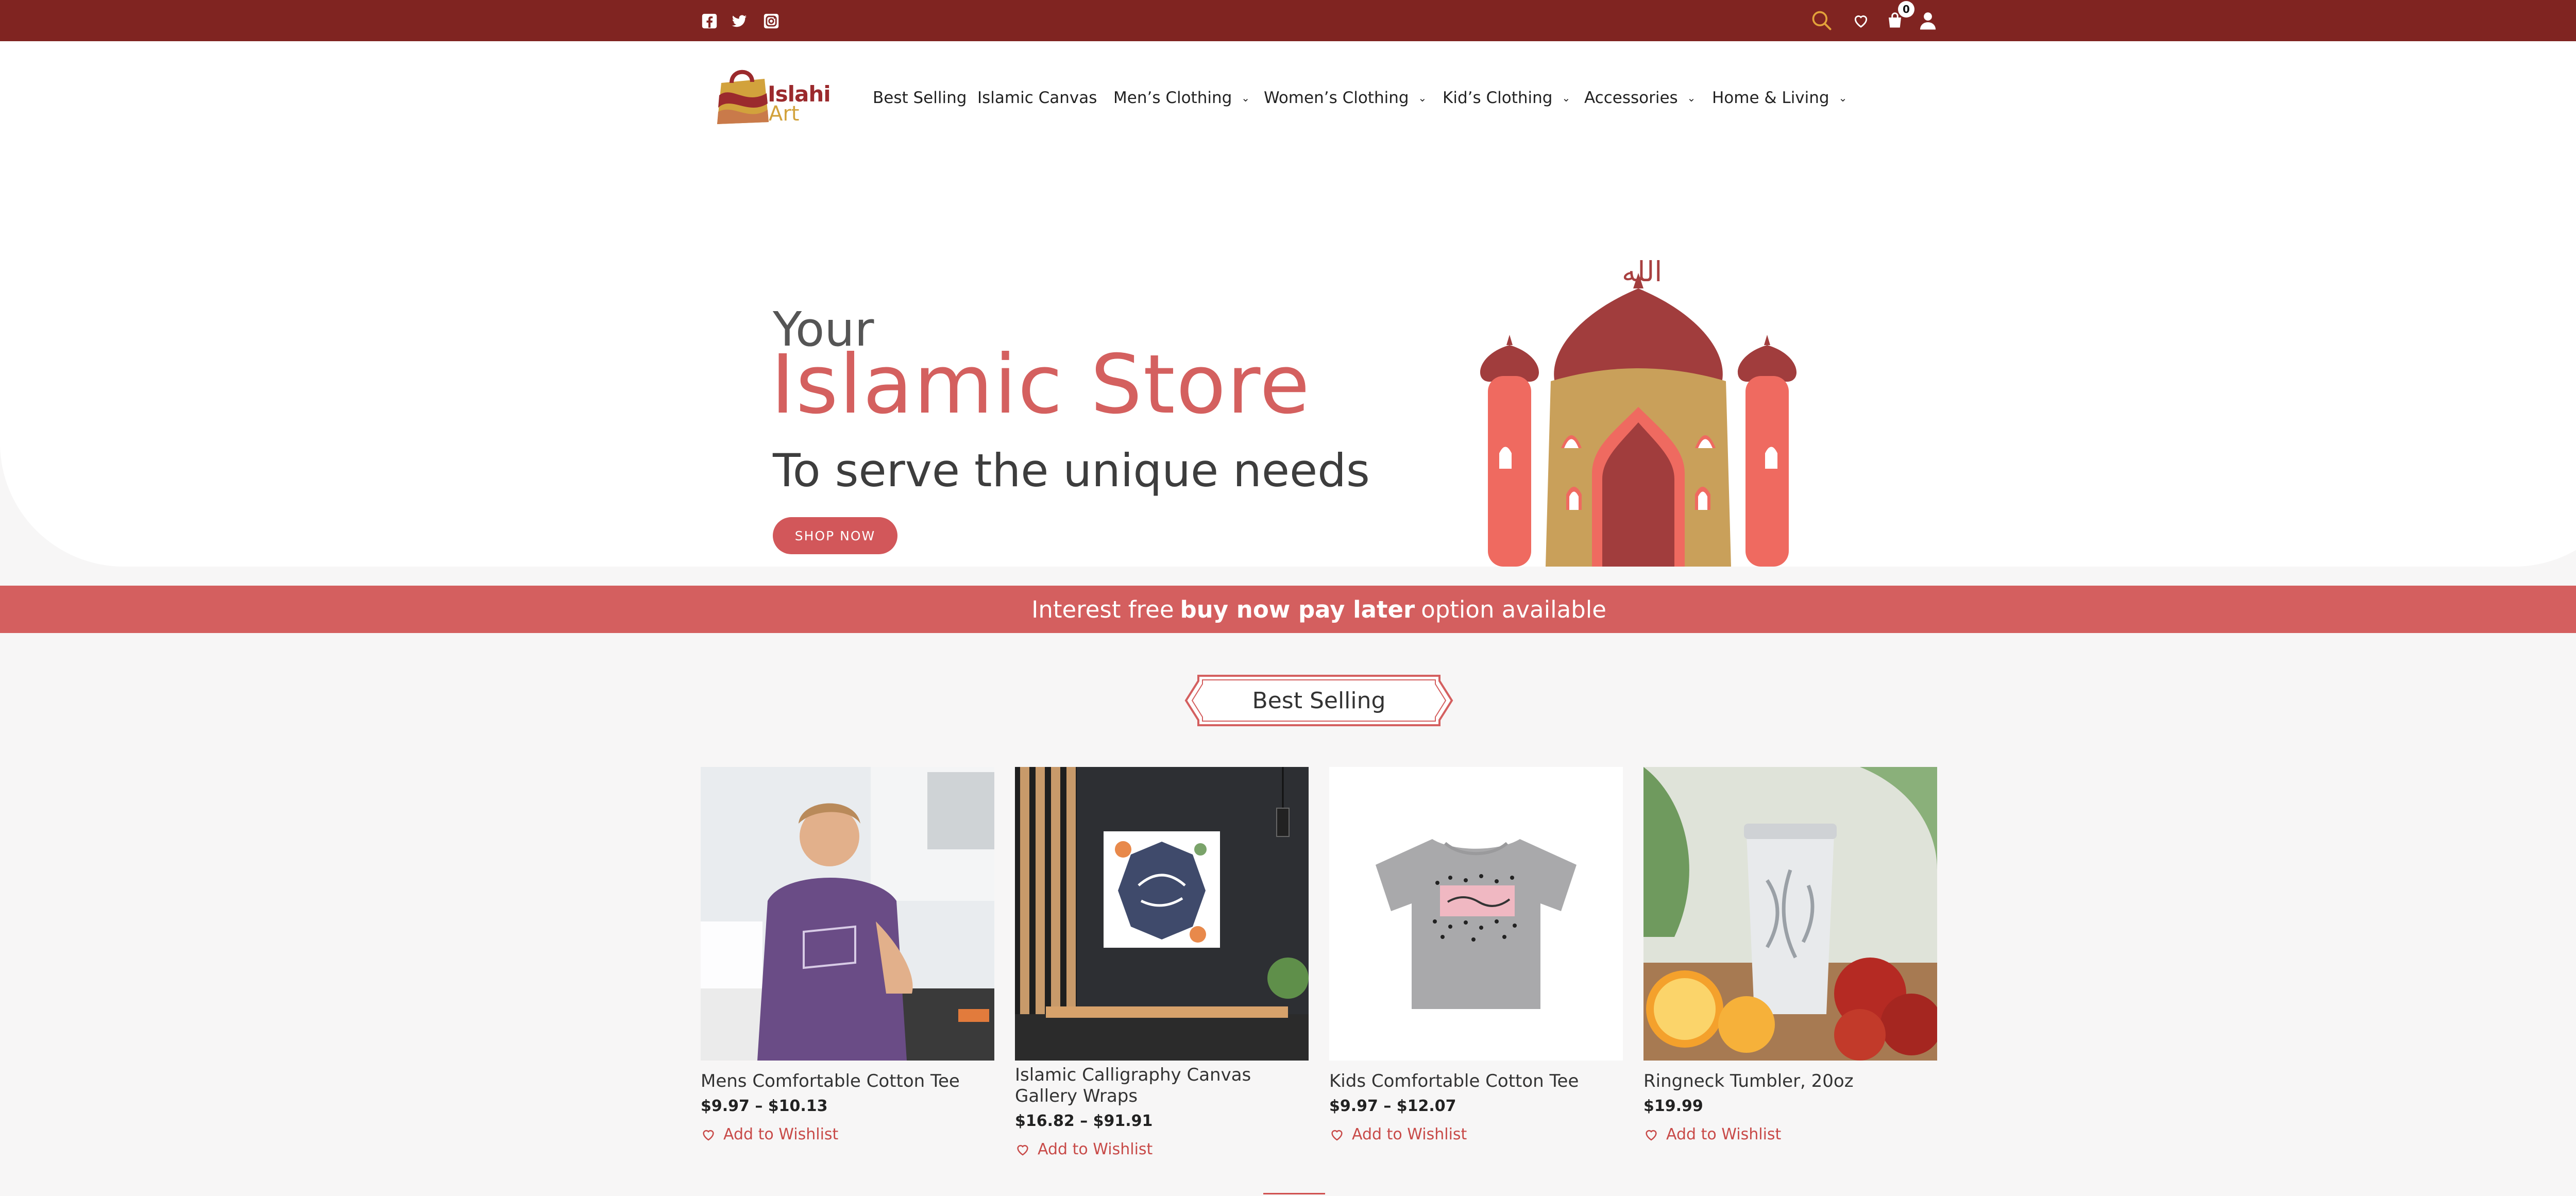 The height and width of the screenshot is (1196, 2576). I want to click on nav-islamic-canvas: Islamic Canvas, so click(1037, 98).